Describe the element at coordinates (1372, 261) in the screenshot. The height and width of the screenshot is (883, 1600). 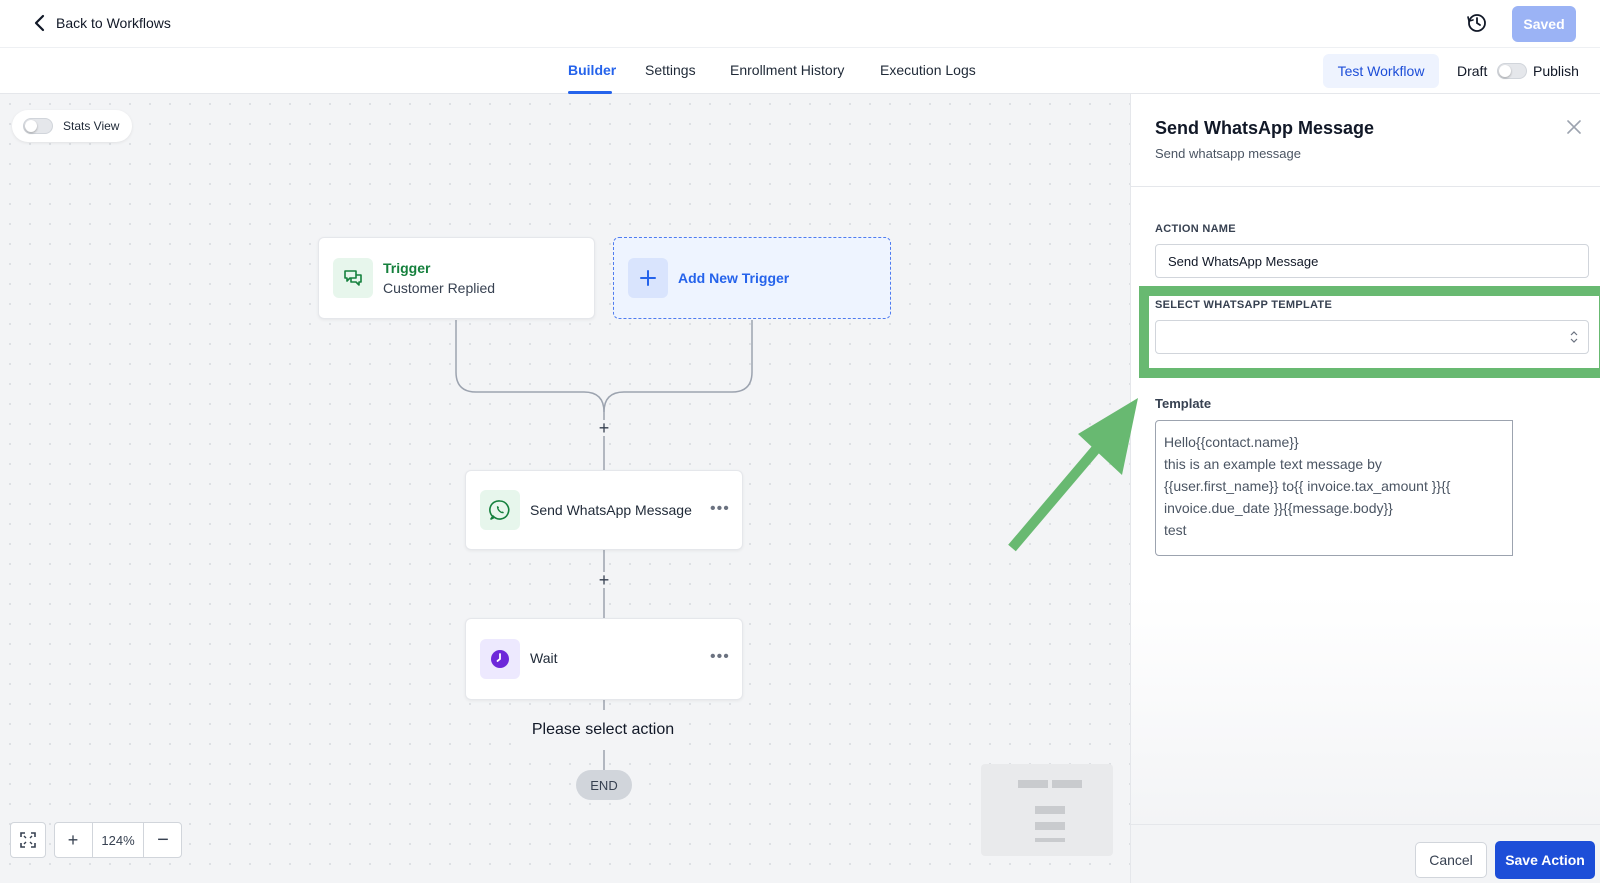
I see `action-name-input` at that location.